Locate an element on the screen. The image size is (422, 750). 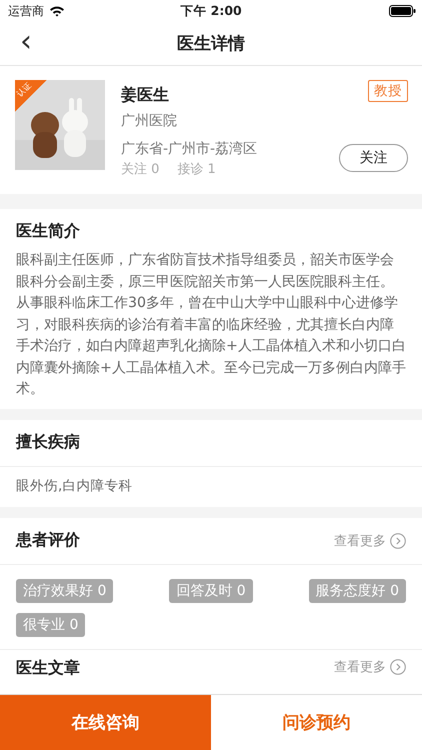
region-text: 广东省-广州市-荔湾区 is located at coordinates (189, 149).